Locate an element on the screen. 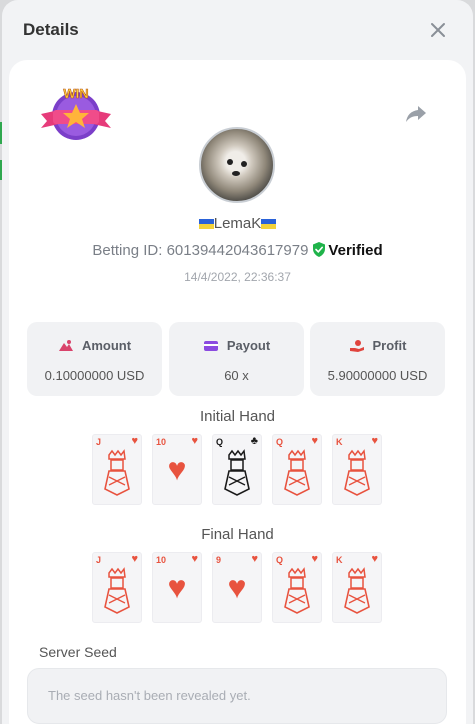 The image size is (475, 724). modal-title: Details is located at coordinates (51, 29).